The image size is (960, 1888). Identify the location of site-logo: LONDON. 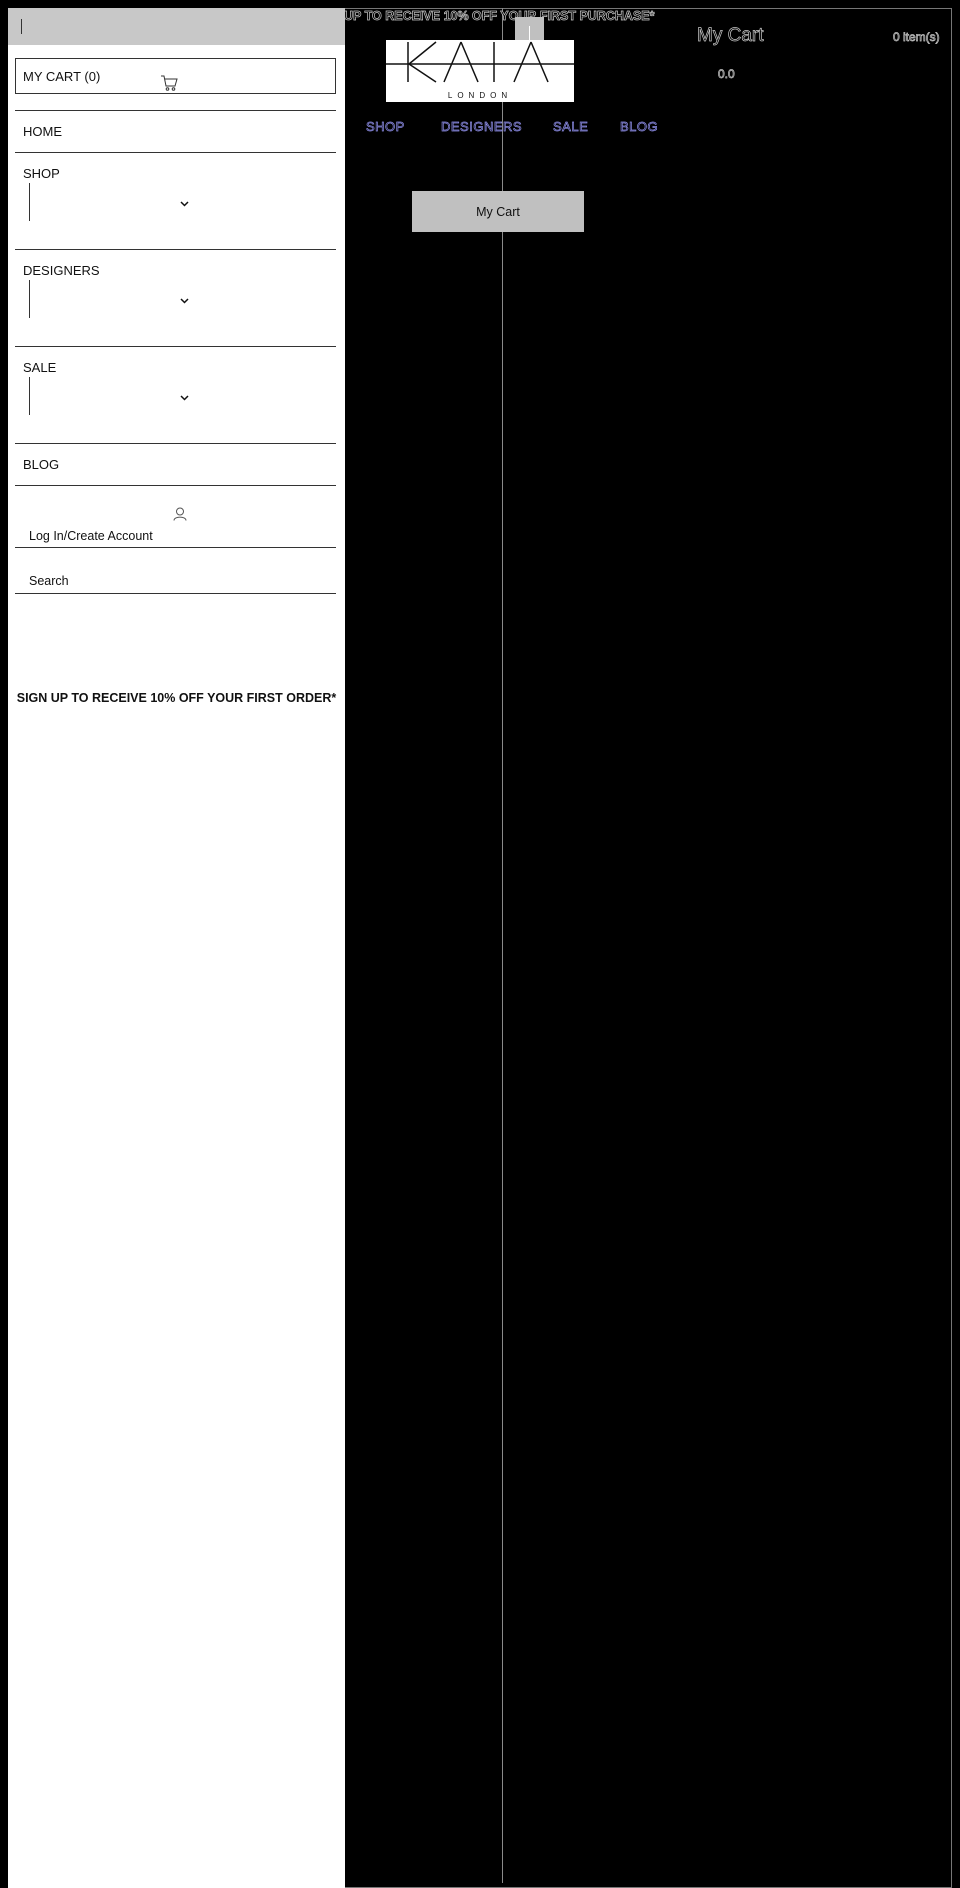
(480, 71).